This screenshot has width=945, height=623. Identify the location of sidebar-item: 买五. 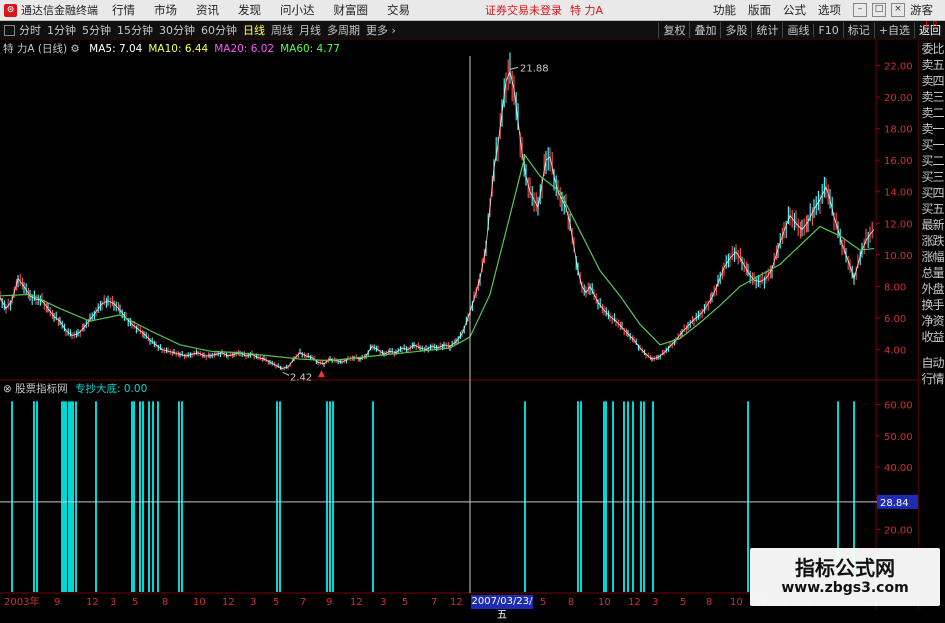
(932, 209).